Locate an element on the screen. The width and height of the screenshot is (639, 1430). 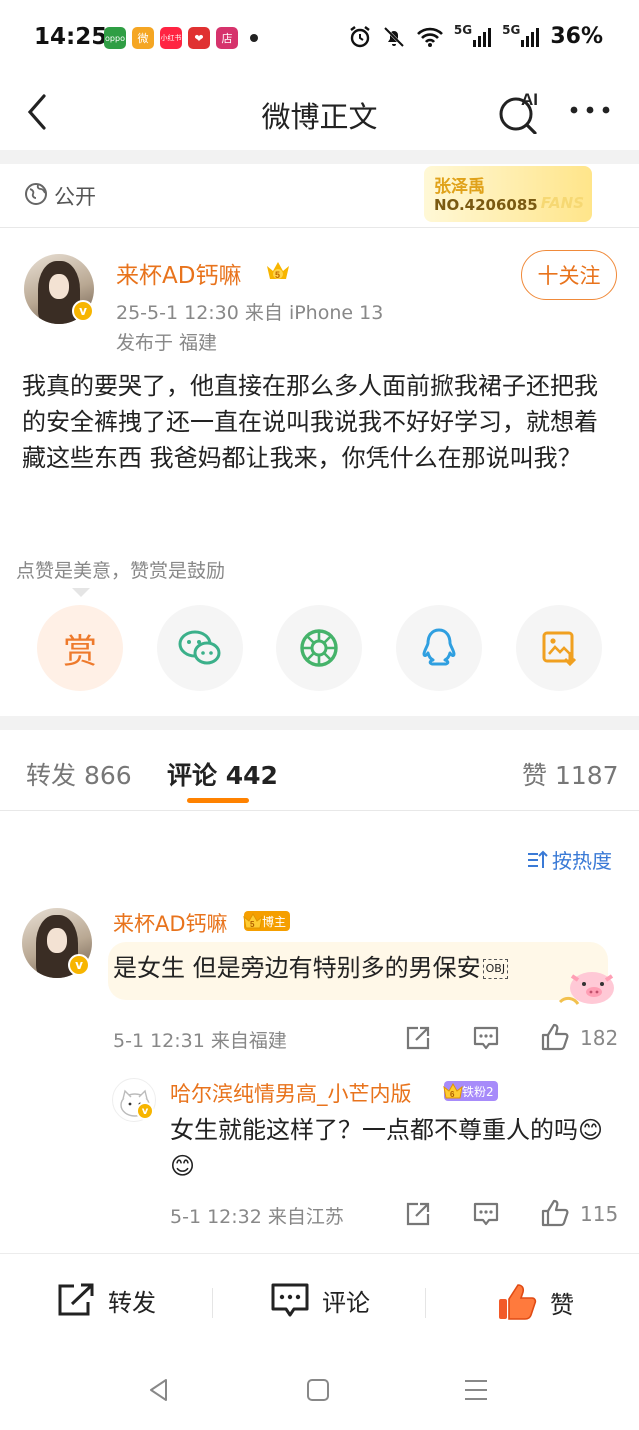
nav-separator is located at coordinates (319, 157).